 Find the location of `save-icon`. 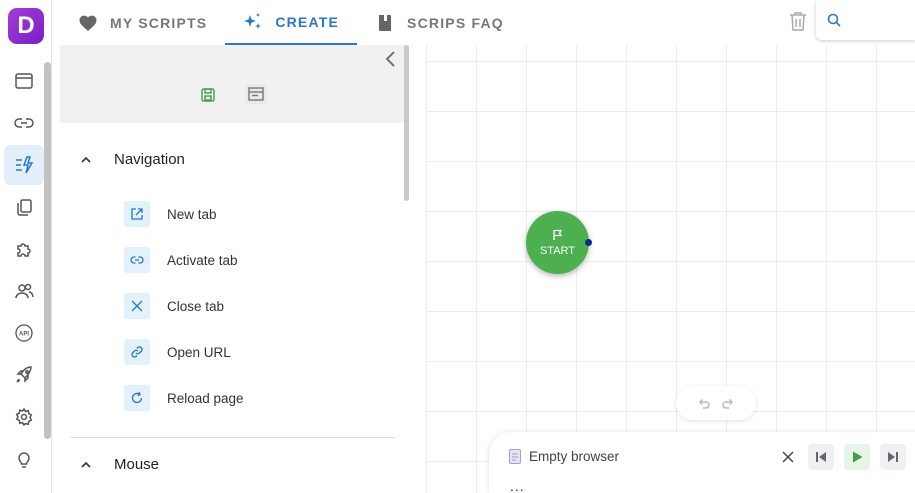

save-icon is located at coordinates (208, 95).